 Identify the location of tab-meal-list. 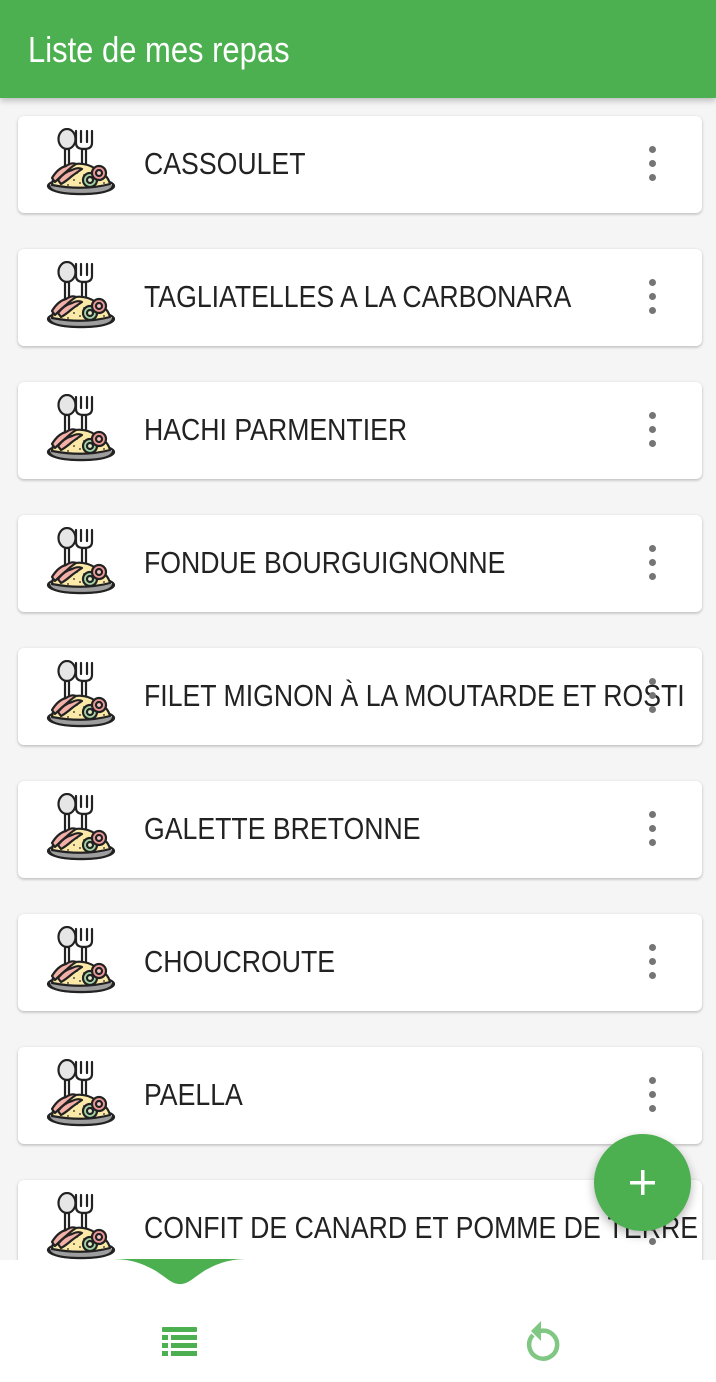
(179, 1321).